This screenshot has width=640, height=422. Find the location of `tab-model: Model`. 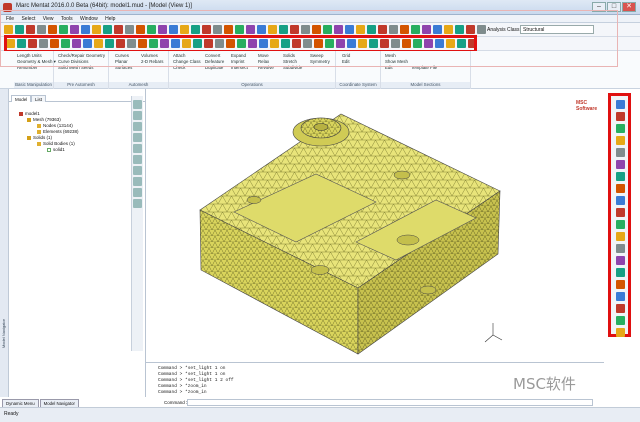

tab-model: Model is located at coordinates (21, 98).